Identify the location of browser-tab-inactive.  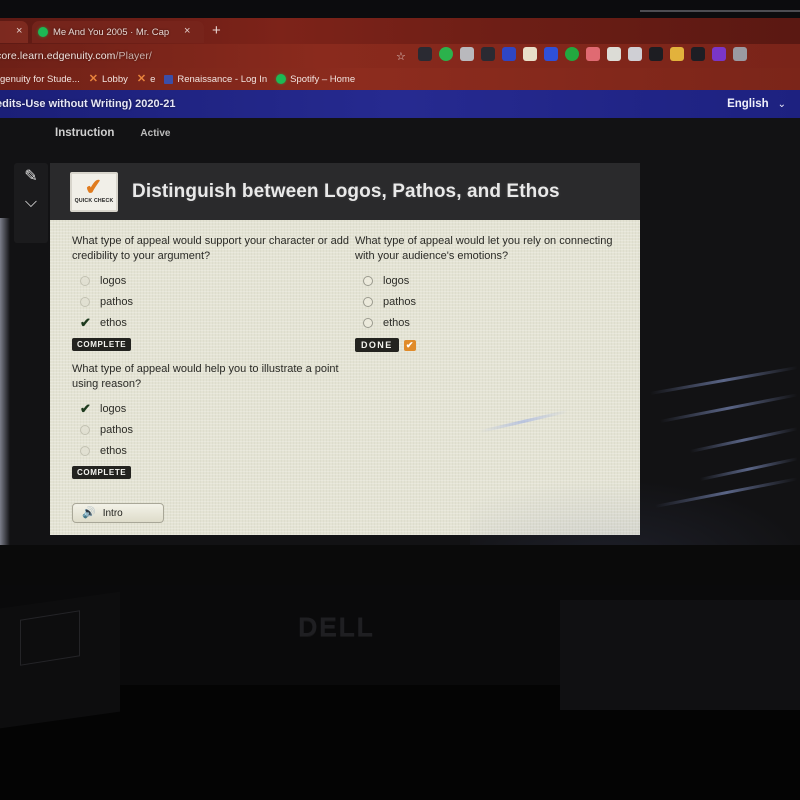
(14, 32).